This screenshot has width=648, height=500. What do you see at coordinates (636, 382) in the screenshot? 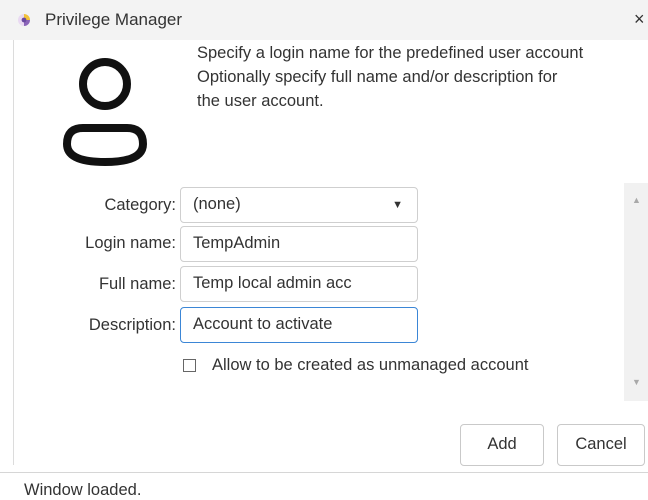
I see `scroll-down-arrow-icon: ▼` at bounding box center [636, 382].